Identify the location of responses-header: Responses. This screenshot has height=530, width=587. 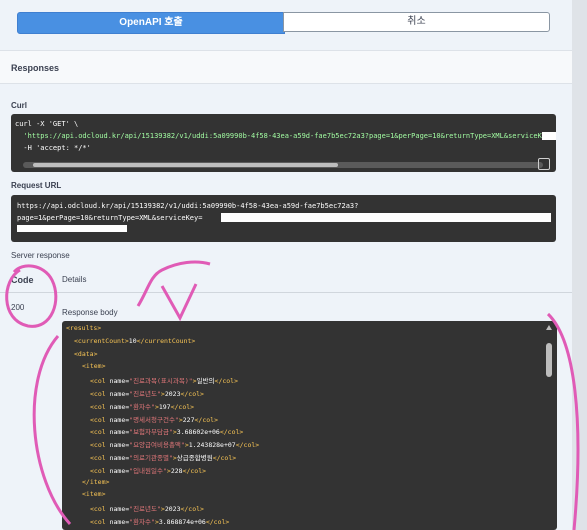
(286, 67).